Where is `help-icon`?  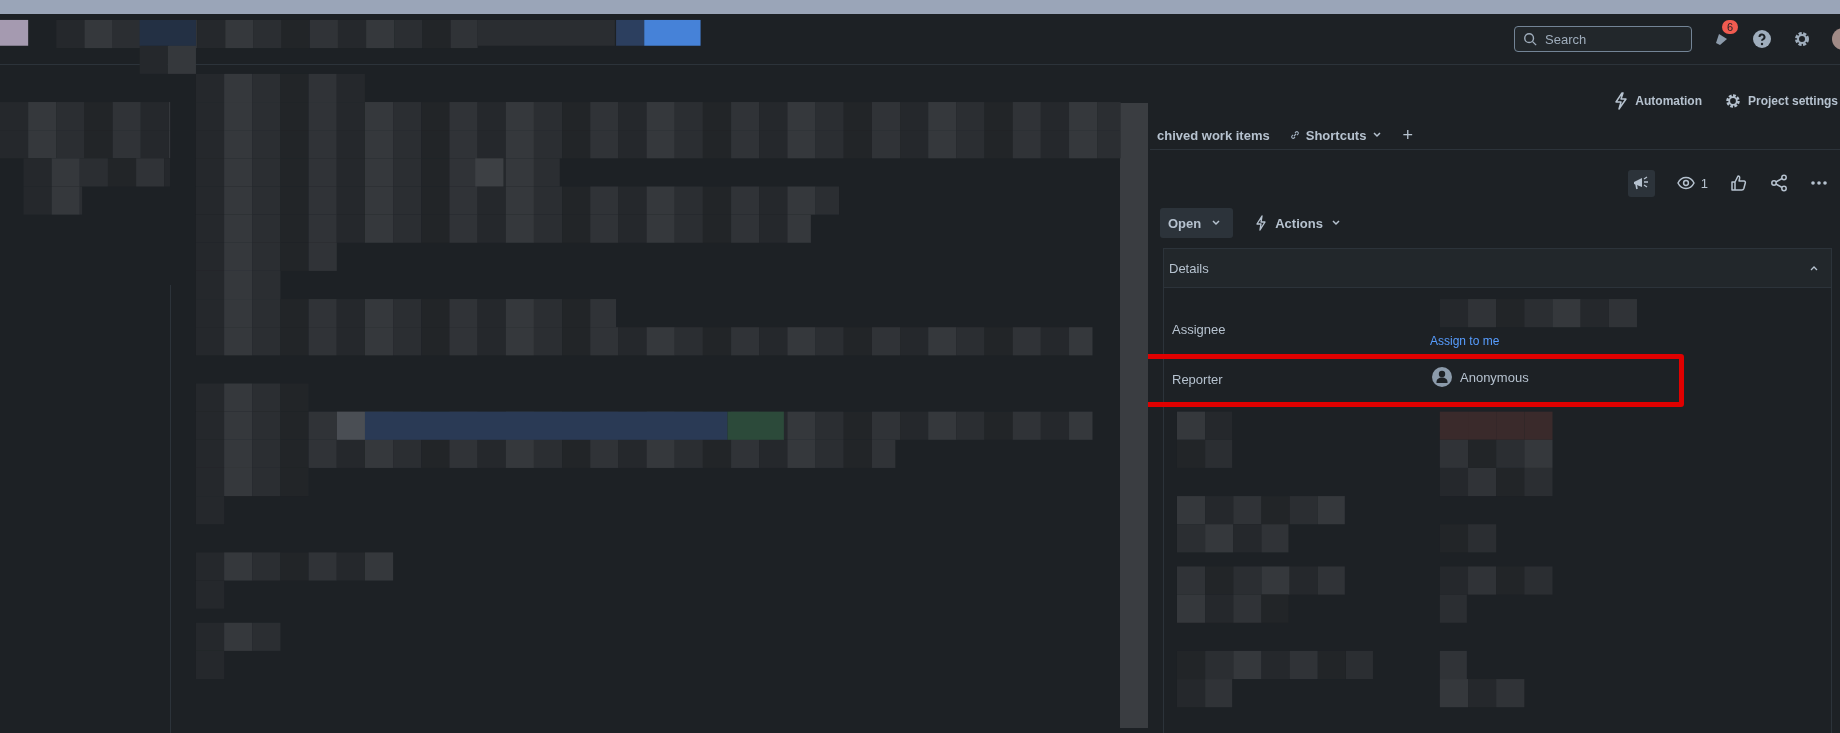
help-icon is located at coordinates (1762, 39).